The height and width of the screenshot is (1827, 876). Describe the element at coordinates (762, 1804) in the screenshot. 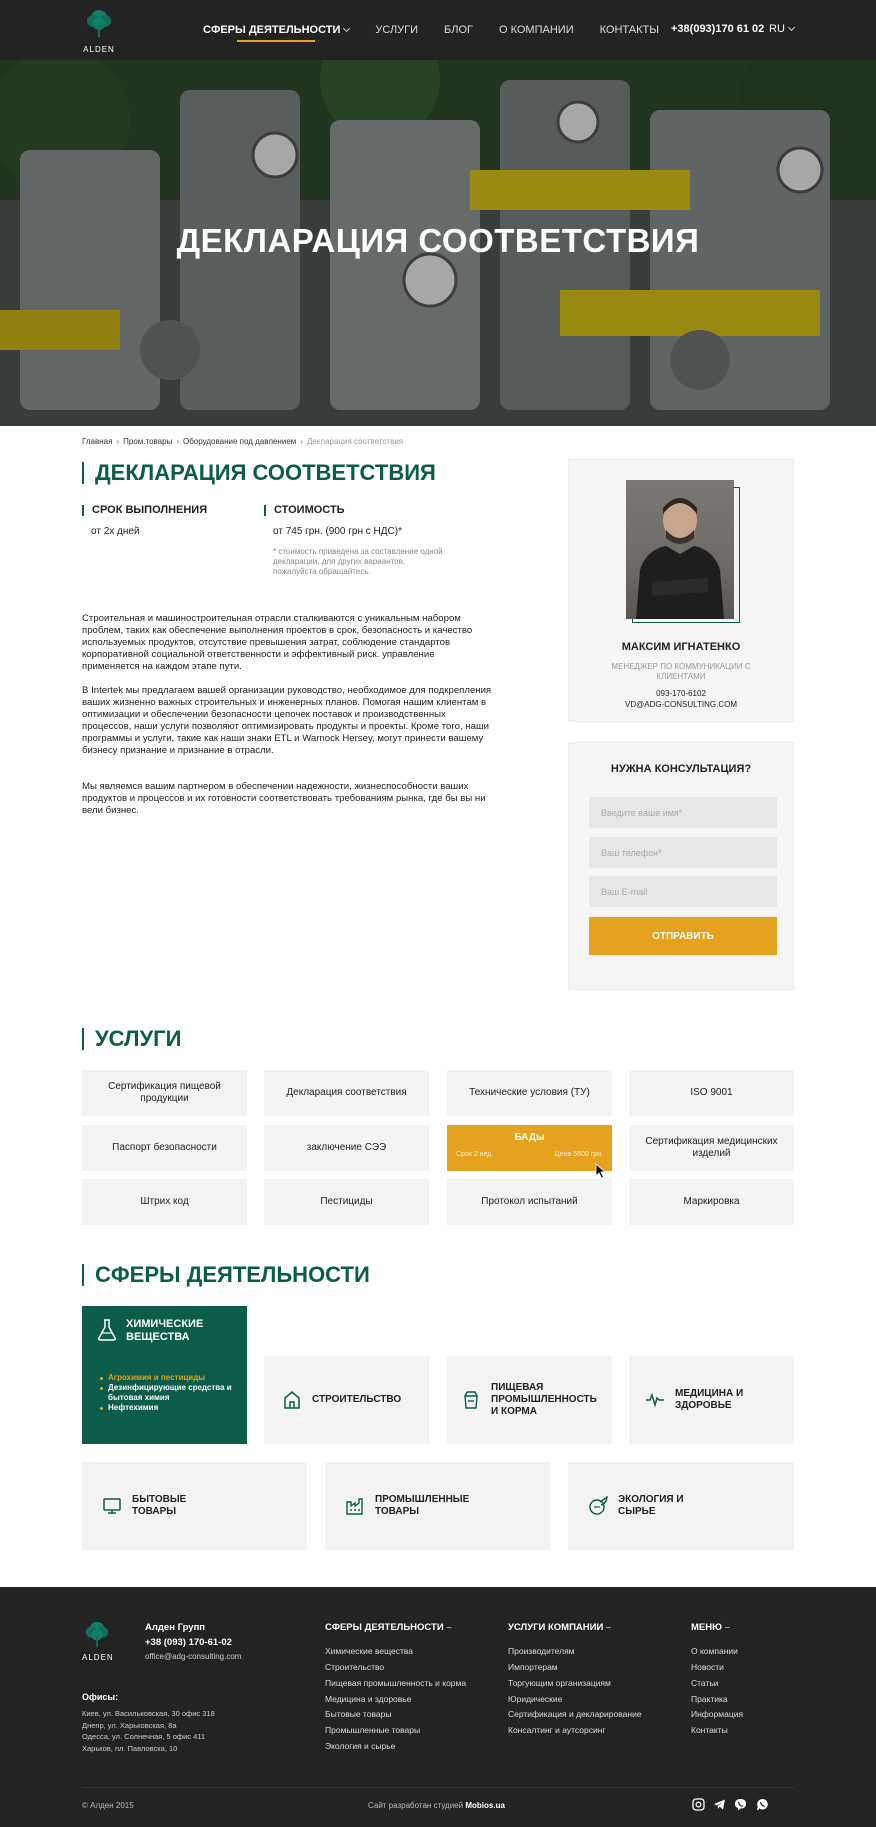

I see `whatsapp-icon` at that location.